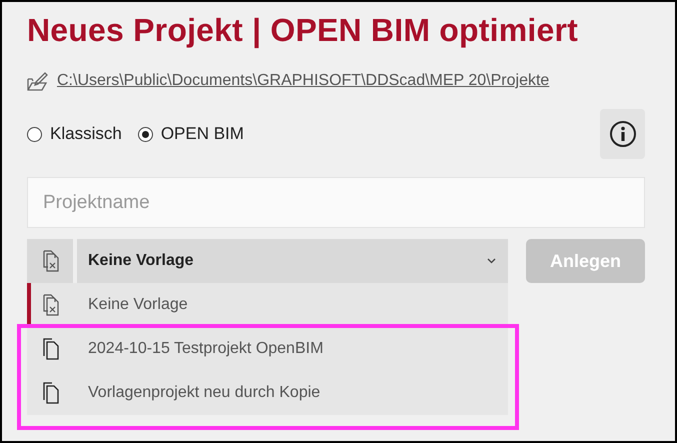 The image size is (677, 443). What do you see at coordinates (267, 261) in the screenshot?
I see `template-dropdown: Keine Vorlage` at bounding box center [267, 261].